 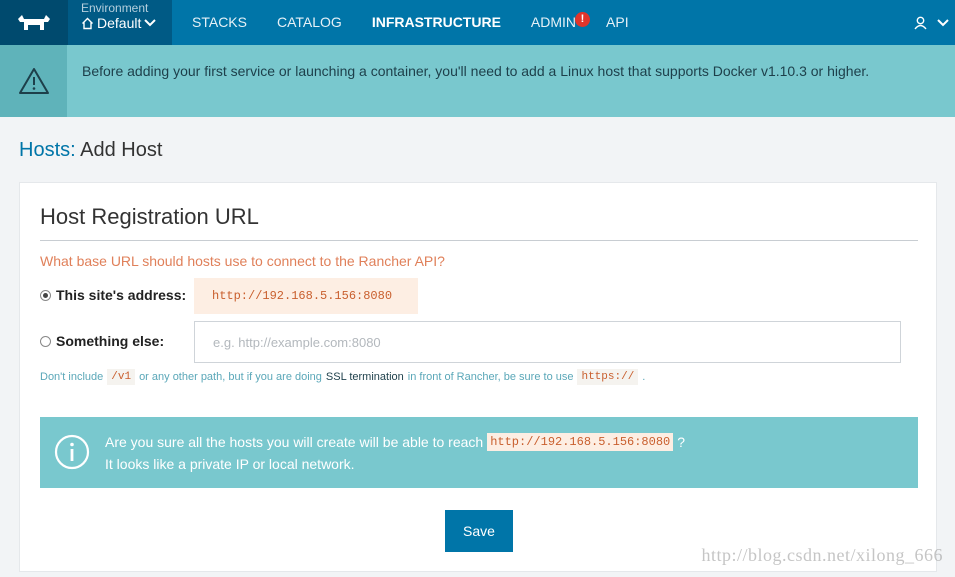 I want to click on rancher-logo, so click(x=34, y=22).